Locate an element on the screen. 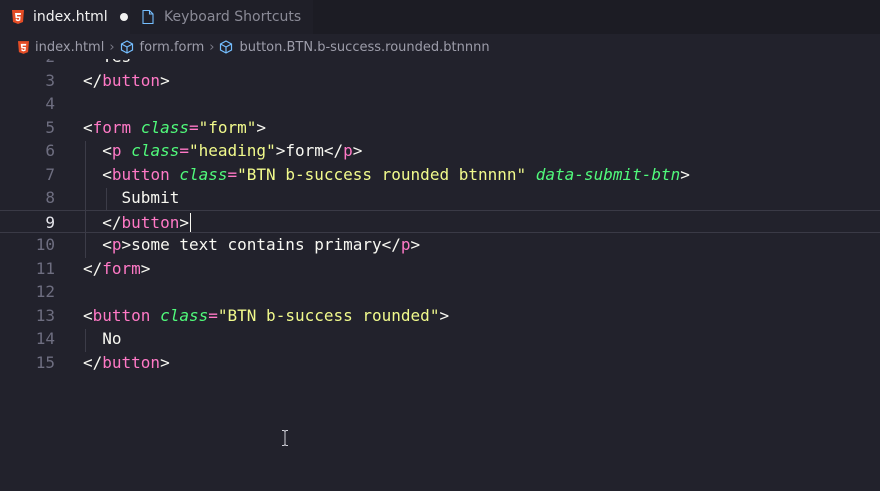 The image size is (880, 491). tab-keyboard-shortcuts: Keyboard Shortcuts is located at coordinates (221, 17).